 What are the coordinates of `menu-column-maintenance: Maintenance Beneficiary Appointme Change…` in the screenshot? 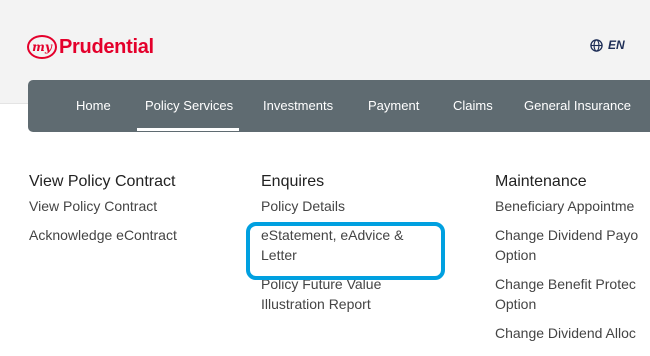 It's located at (566, 262).